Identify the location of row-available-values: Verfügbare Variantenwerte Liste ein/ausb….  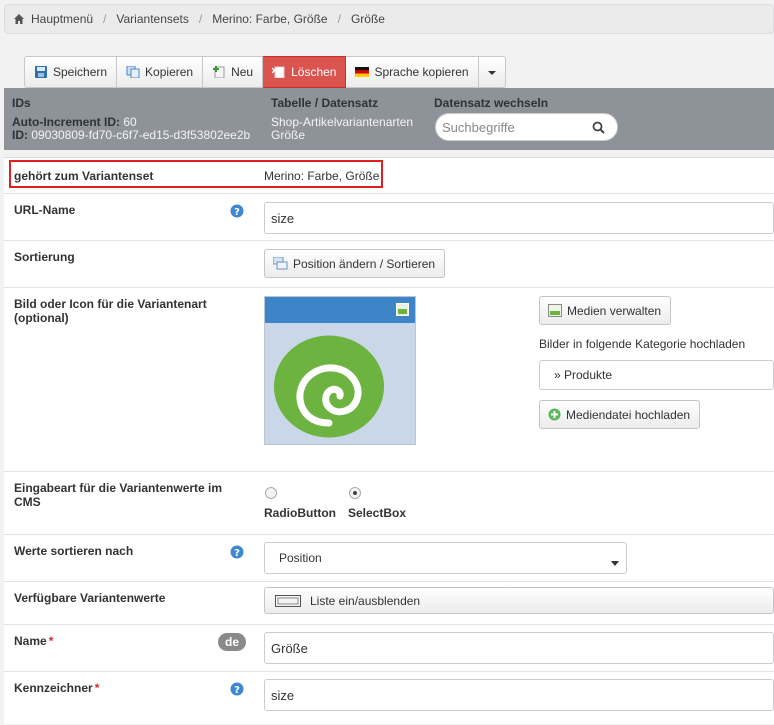
(389, 603).